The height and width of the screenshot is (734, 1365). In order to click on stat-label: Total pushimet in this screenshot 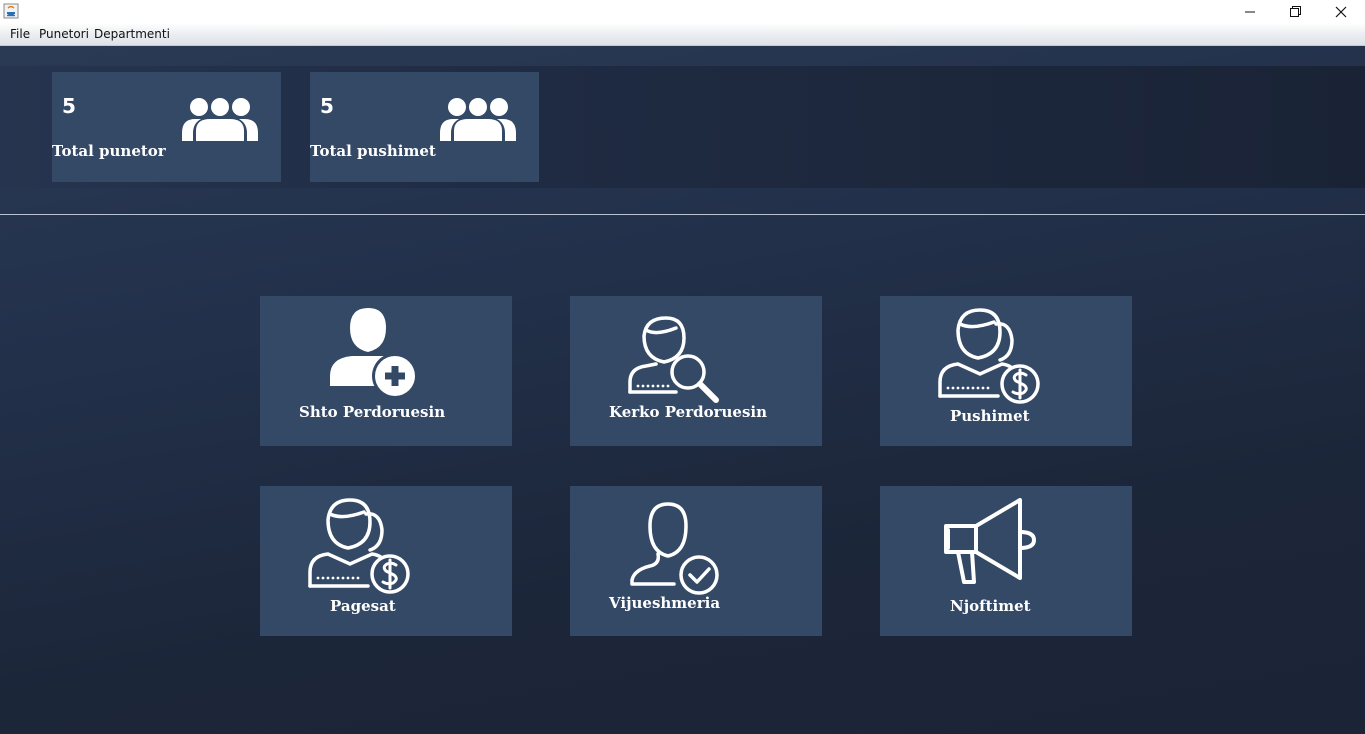, I will do `click(373, 151)`.